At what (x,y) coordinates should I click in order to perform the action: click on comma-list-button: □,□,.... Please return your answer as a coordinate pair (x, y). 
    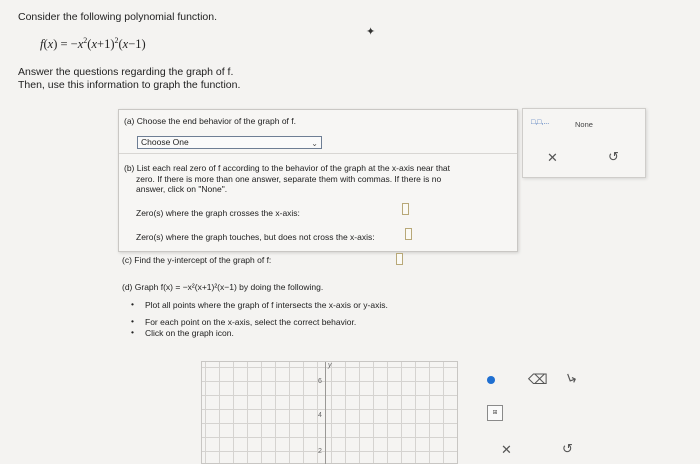
    Looking at the image, I should click on (540, 122).